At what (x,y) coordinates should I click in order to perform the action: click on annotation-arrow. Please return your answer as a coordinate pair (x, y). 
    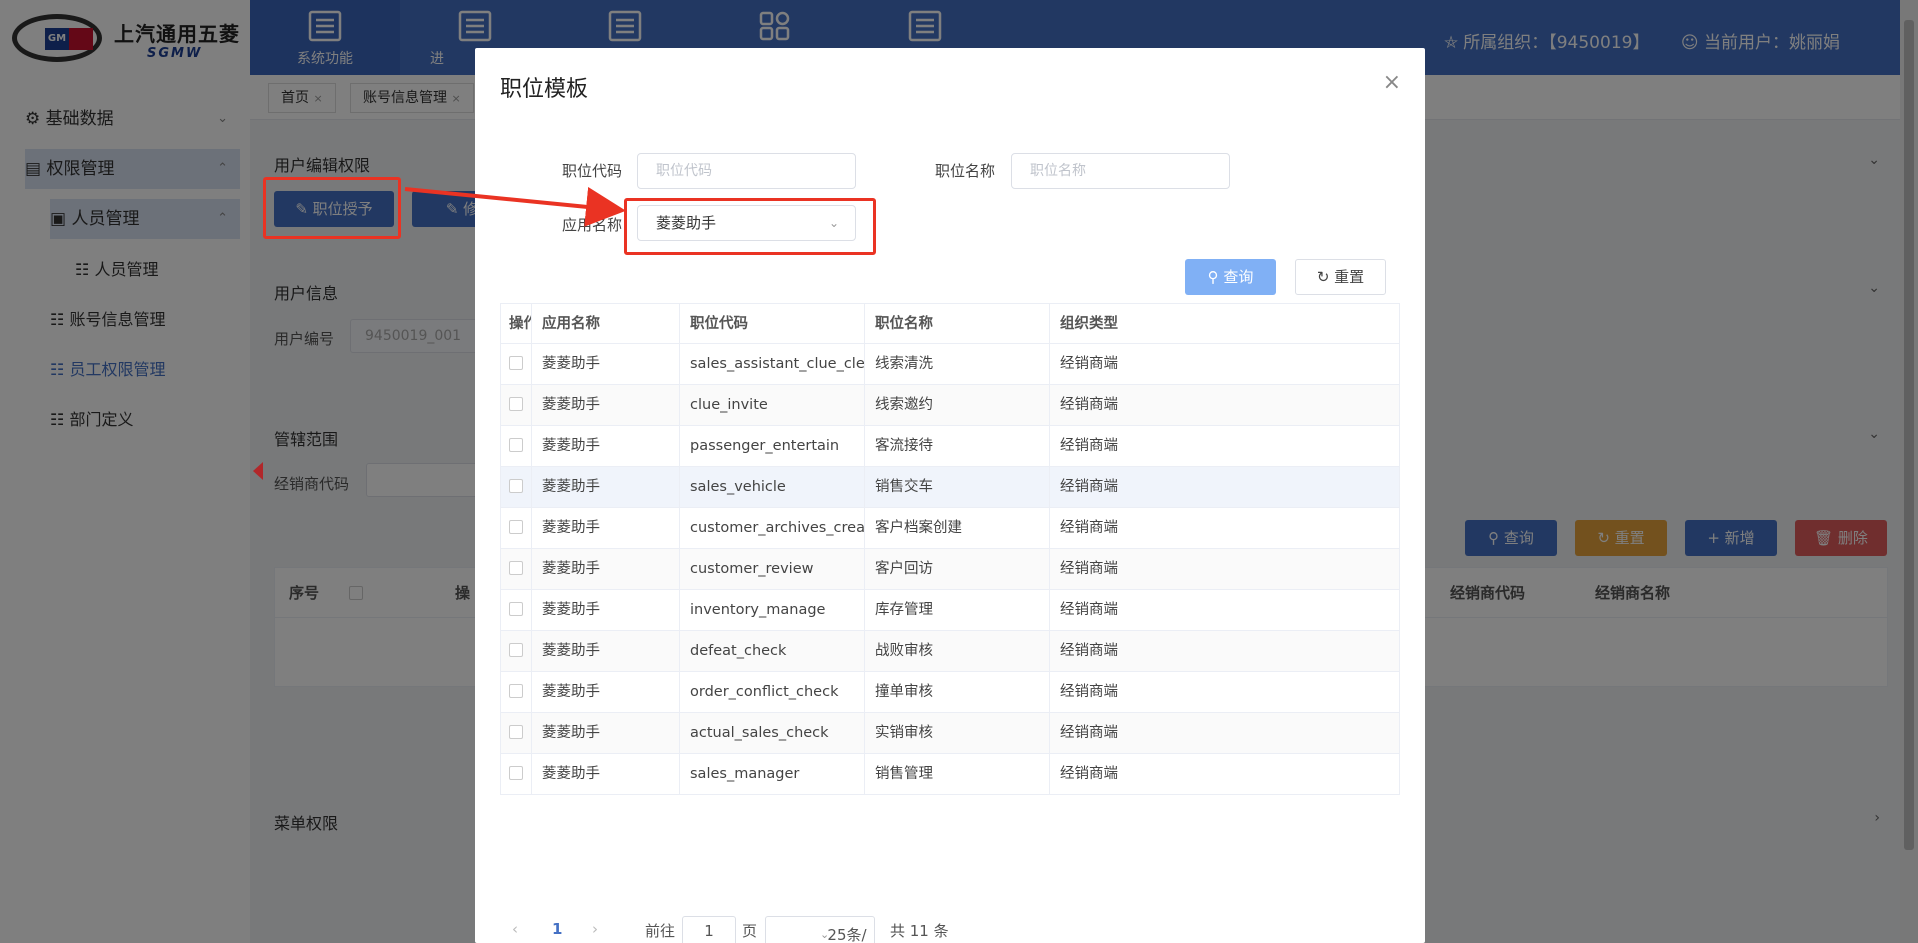
    Looking at the image, I should click on (515, 206).